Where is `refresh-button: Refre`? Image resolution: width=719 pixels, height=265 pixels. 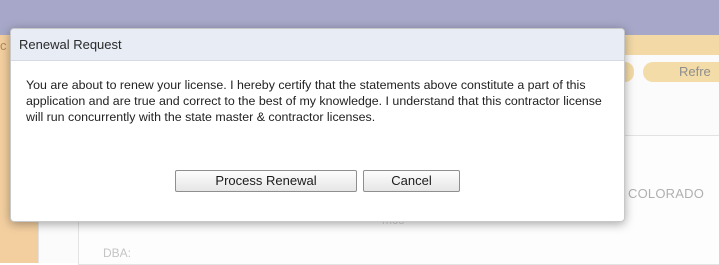 refresh-button: Refre is located at coordinates (681, 72).